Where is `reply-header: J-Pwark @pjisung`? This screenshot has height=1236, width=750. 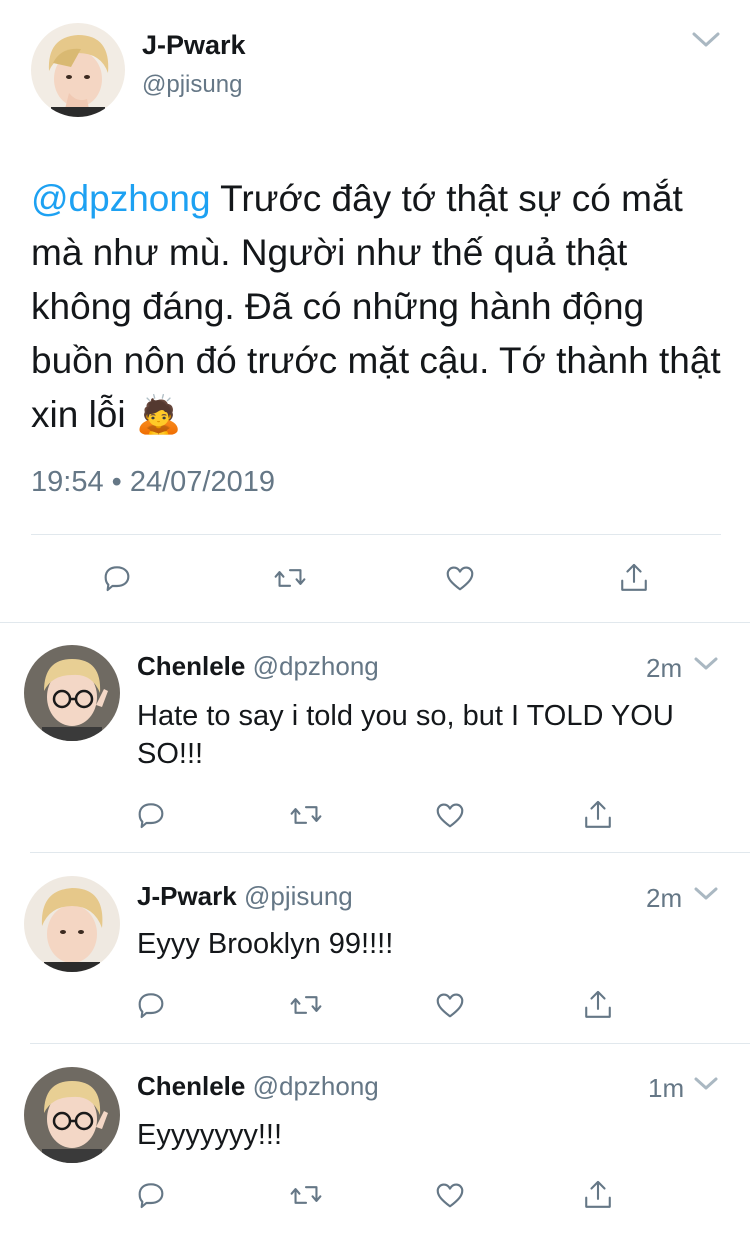 reply-header: J-Pwark @pjisung is located at coordinates (245, 896).